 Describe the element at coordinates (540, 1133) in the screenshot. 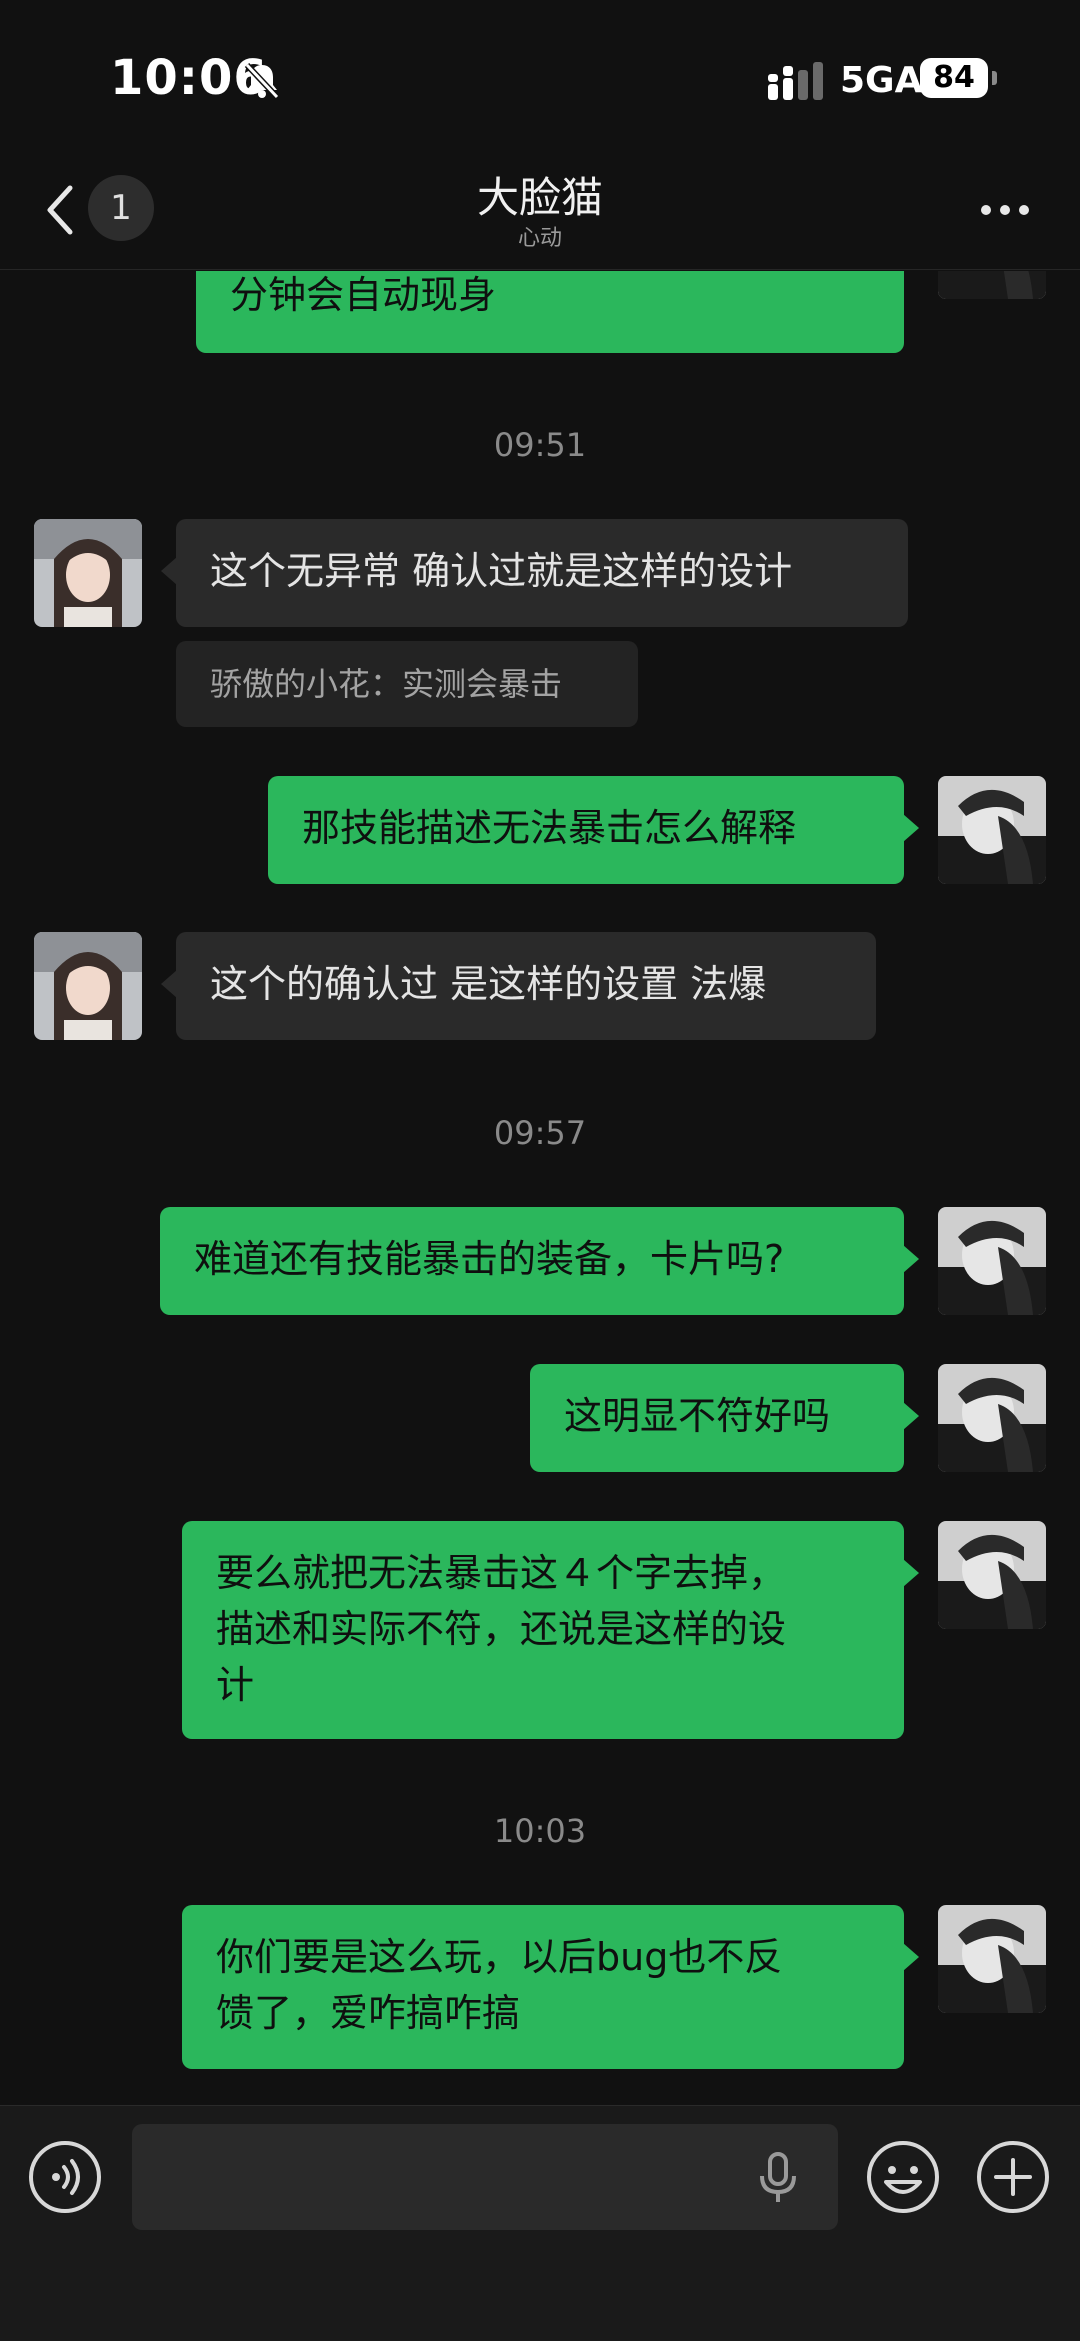

I see `timestamp: 09:57` at that location.